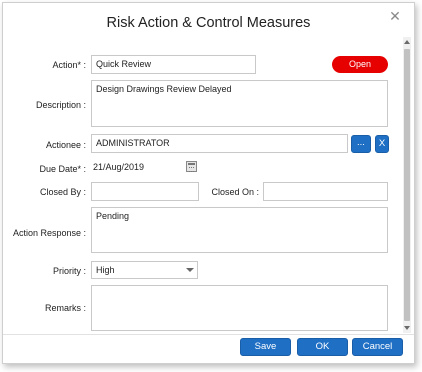 Image resolution: width=422 pixels, height=372 pixels. What do you see at coordinates (65, 308) in the screenshot?
I see `remarks-label: Remarks :` at bounding box center [65, 308].